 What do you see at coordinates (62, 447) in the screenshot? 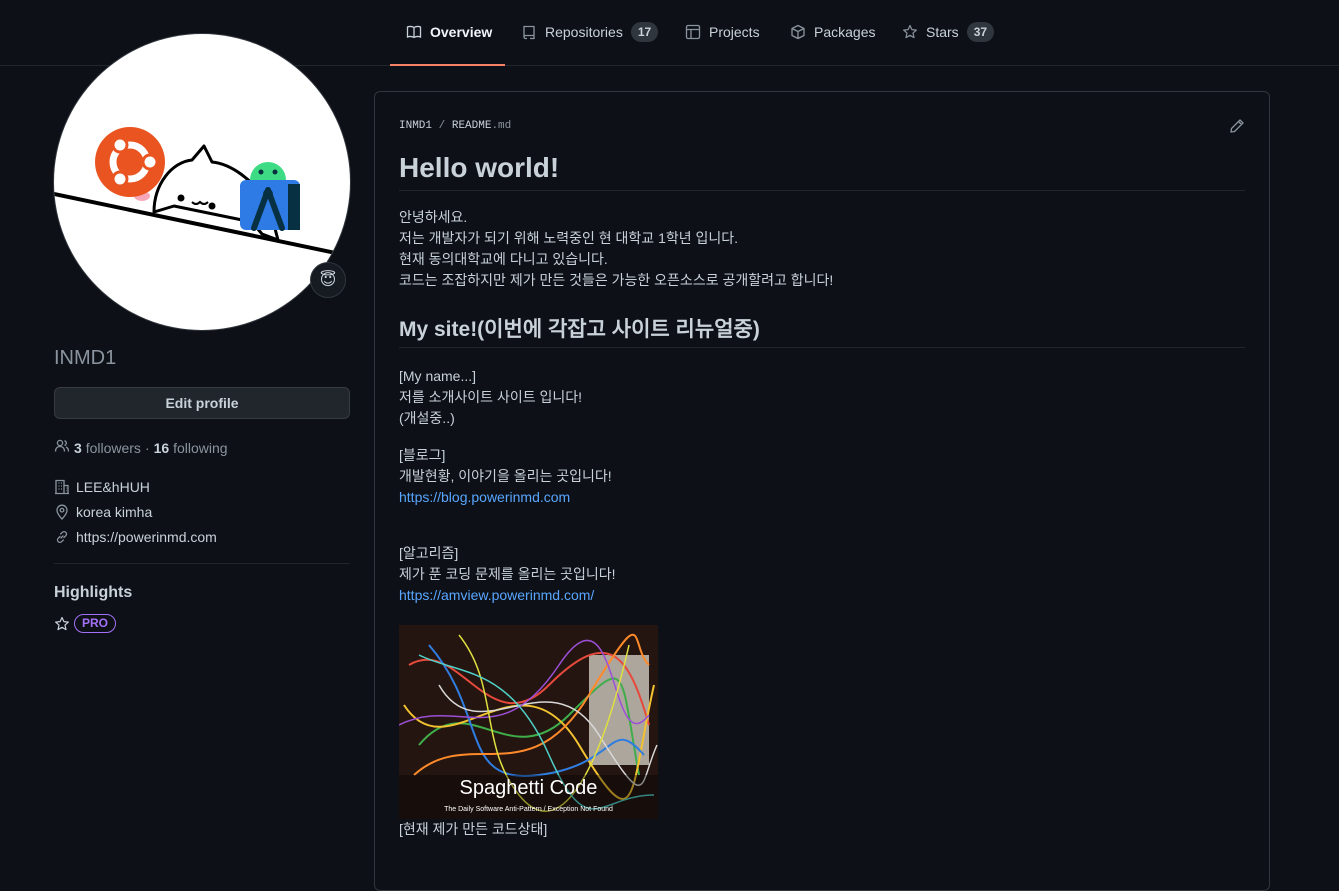
I see `people-icon` at bounding box center [62, 447].